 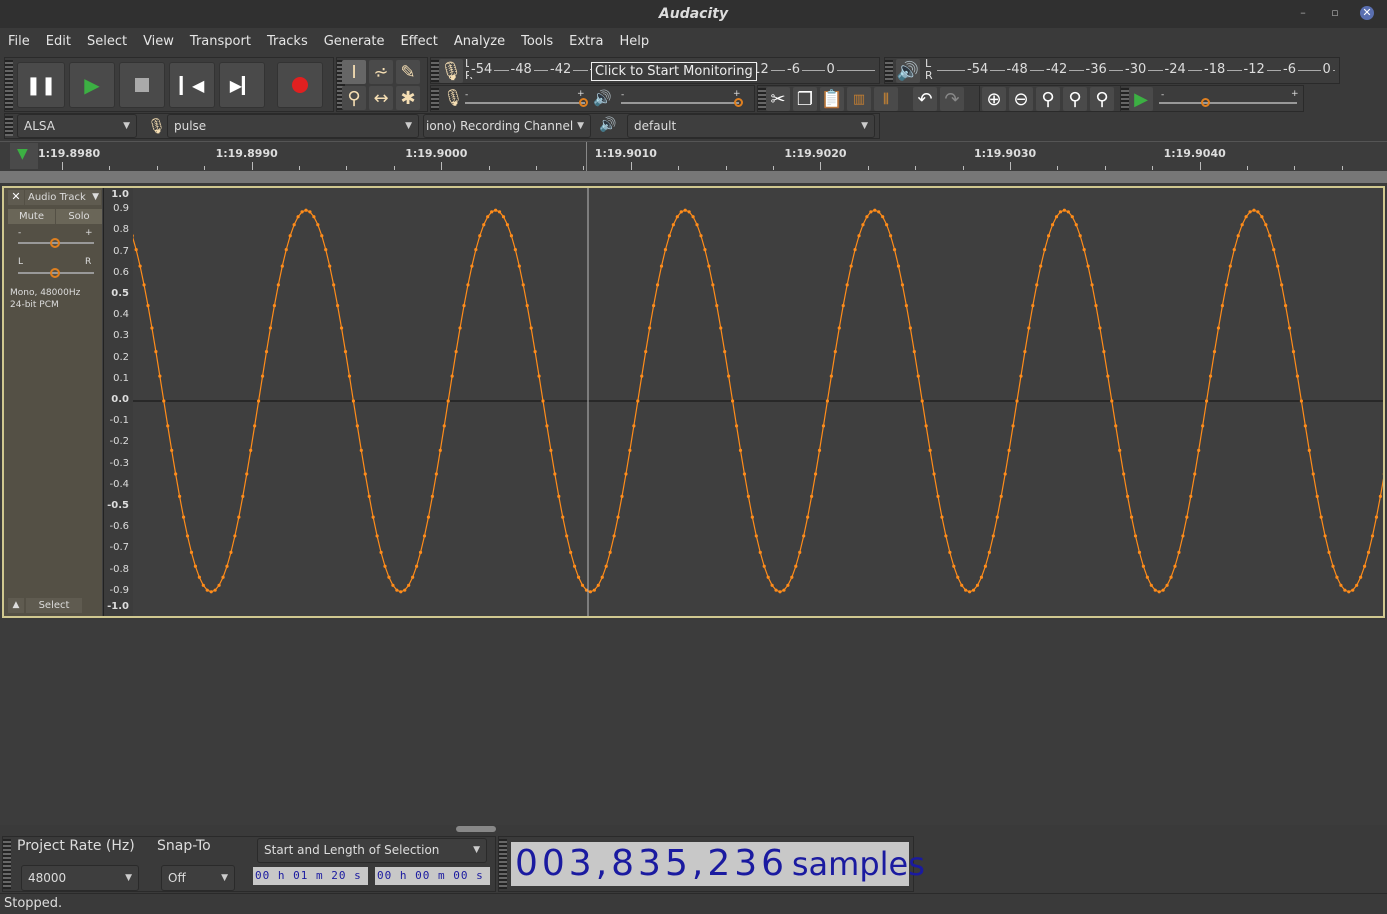 What do you see at coordinates (79, 216) in the screenshot?
I see `solo-button: Solo` at bounding box center [79, 216].